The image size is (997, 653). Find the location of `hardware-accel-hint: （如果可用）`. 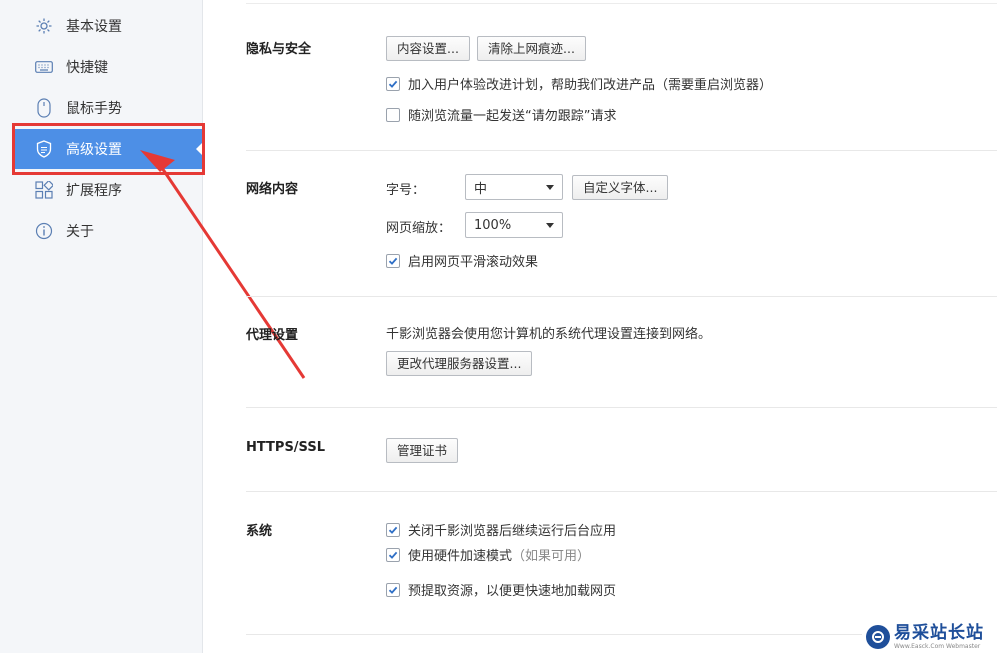

hardware-accel-hint: （如果可用） is located at coordinates (551, 556).